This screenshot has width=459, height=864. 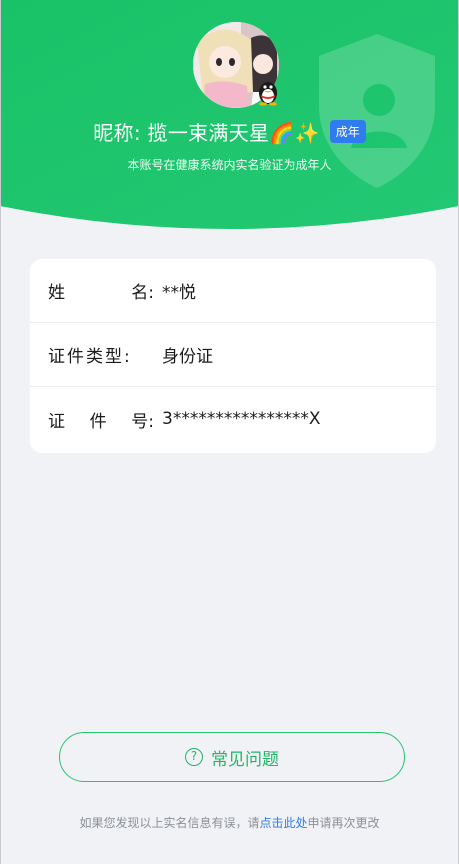 I want to click on id-number-label-char-3: 号, so click(x=140, y=421).